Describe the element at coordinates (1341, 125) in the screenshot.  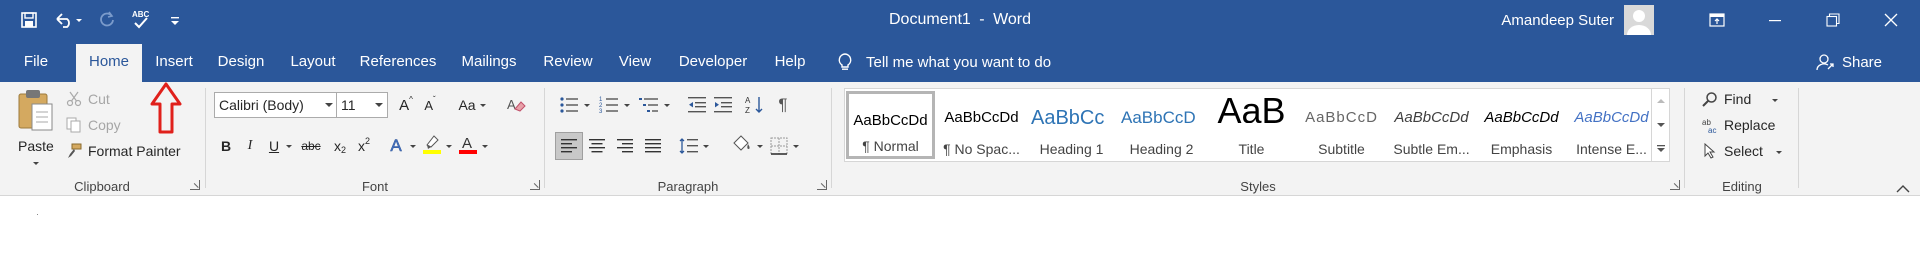
I see `style-subtitle: AaBbCcD Subtitle` at that location.